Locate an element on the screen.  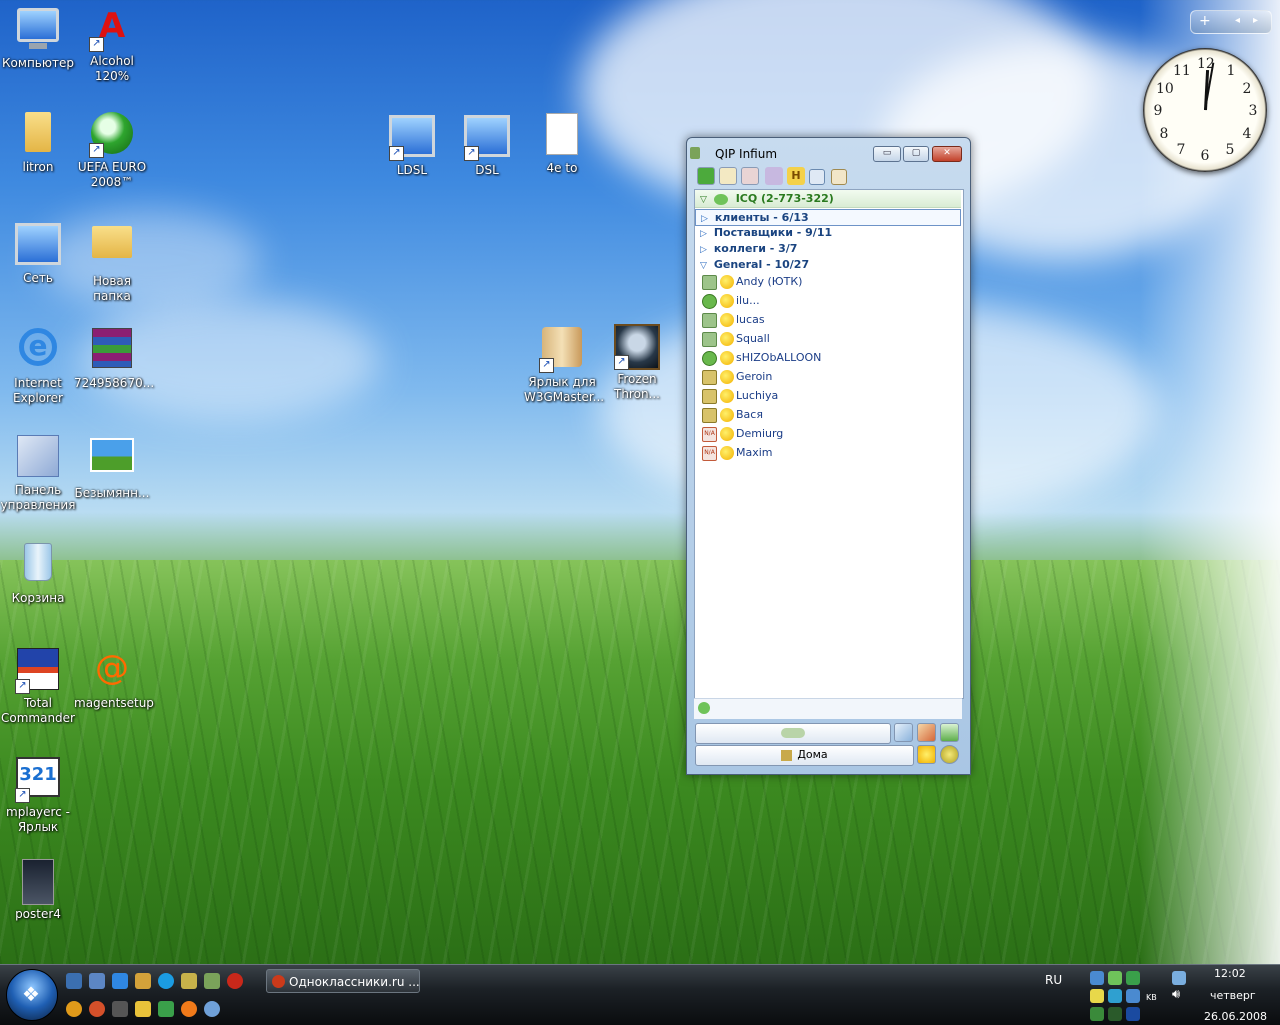
skype-icon is located at coordinates (166, 981).